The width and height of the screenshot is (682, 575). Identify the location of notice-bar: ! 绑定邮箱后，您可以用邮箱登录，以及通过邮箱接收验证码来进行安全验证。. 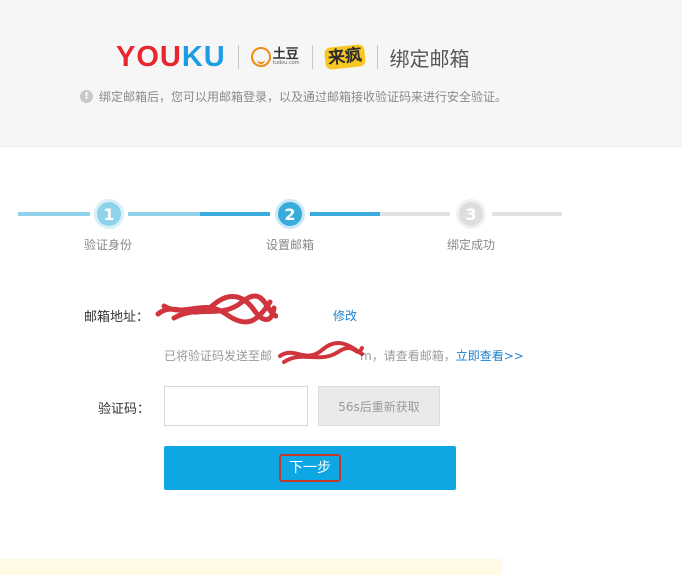
(293, 96).